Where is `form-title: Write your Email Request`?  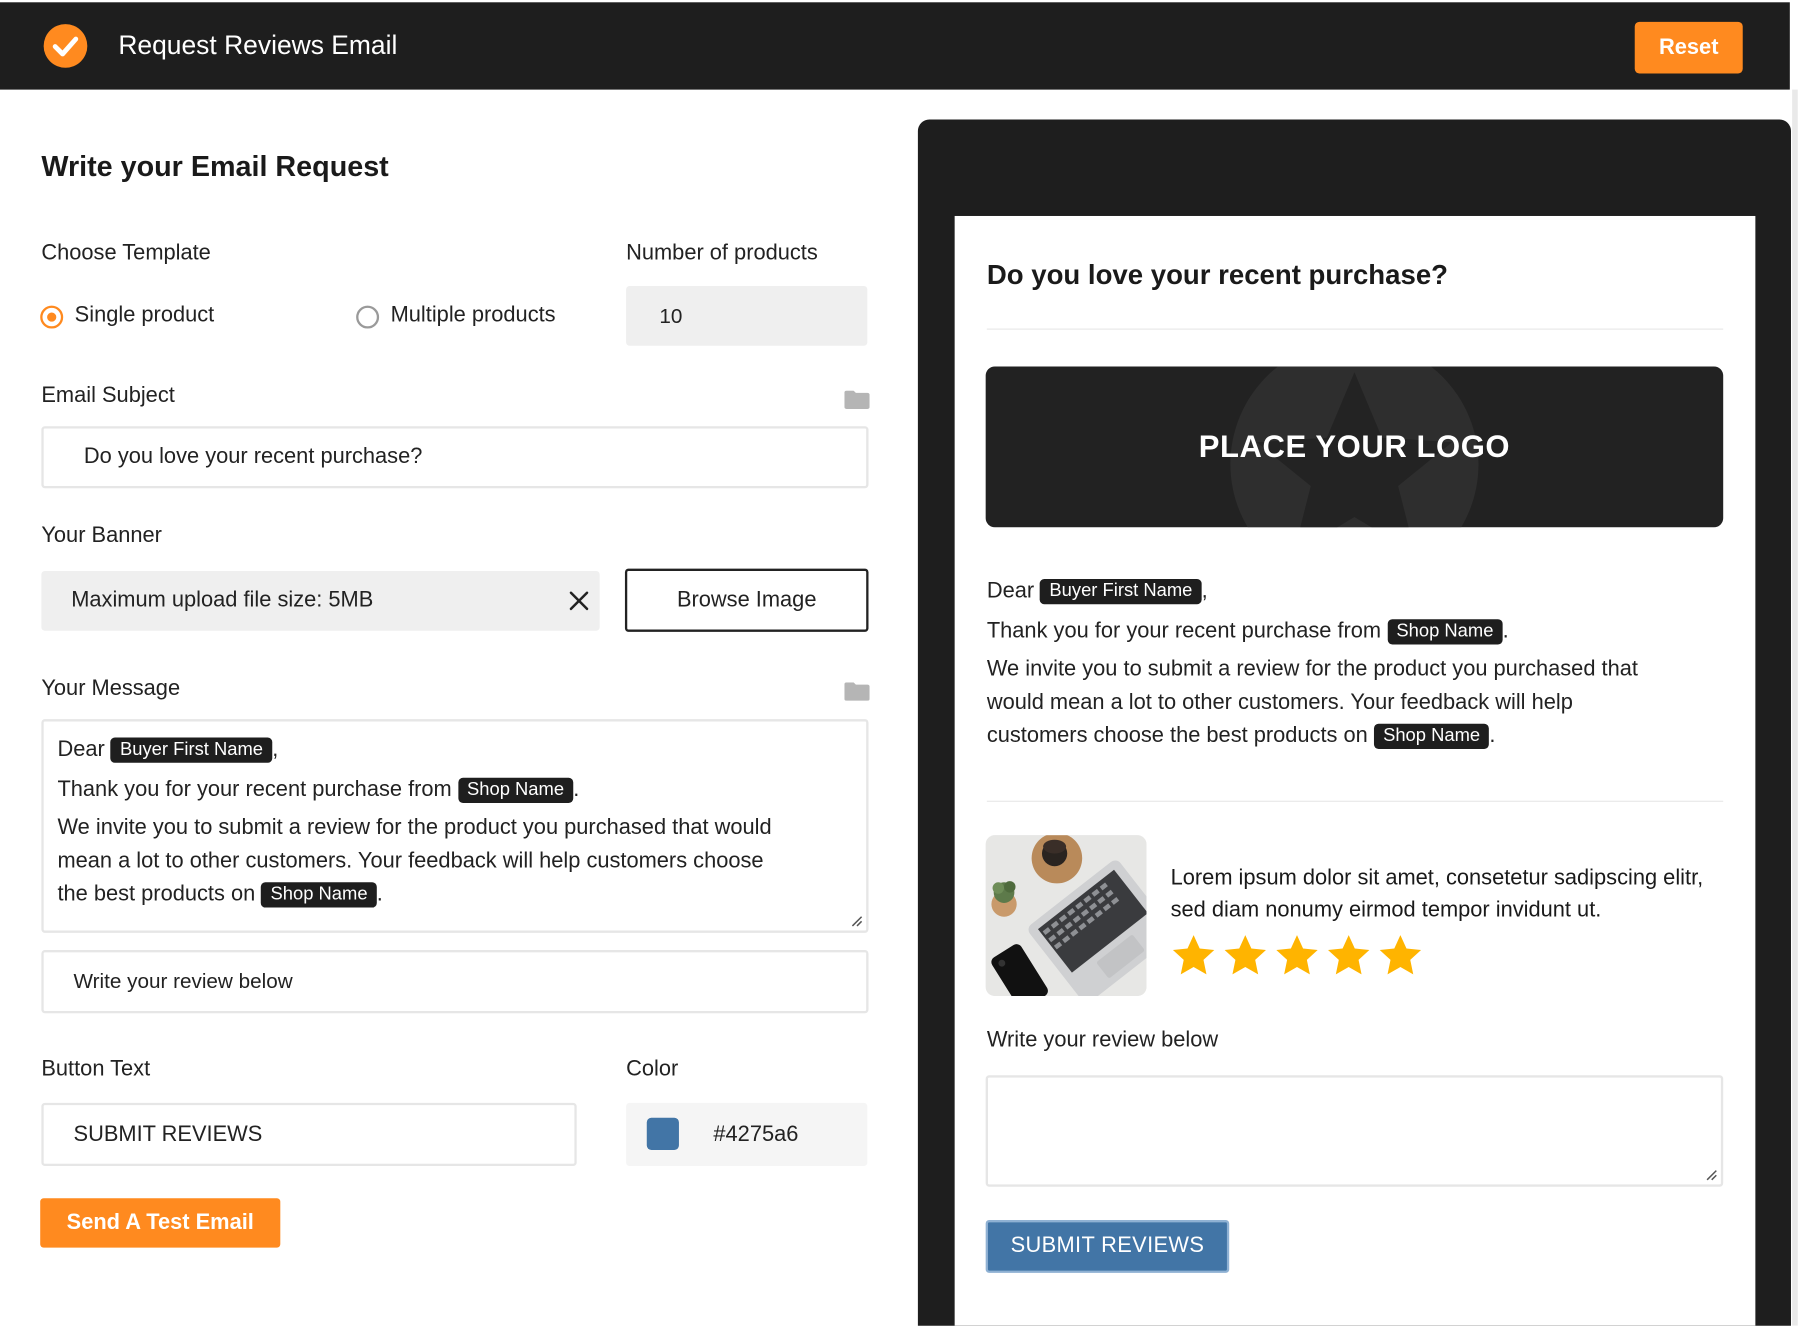
form-title: Write your Email Request is located at coordinates (215, 166).